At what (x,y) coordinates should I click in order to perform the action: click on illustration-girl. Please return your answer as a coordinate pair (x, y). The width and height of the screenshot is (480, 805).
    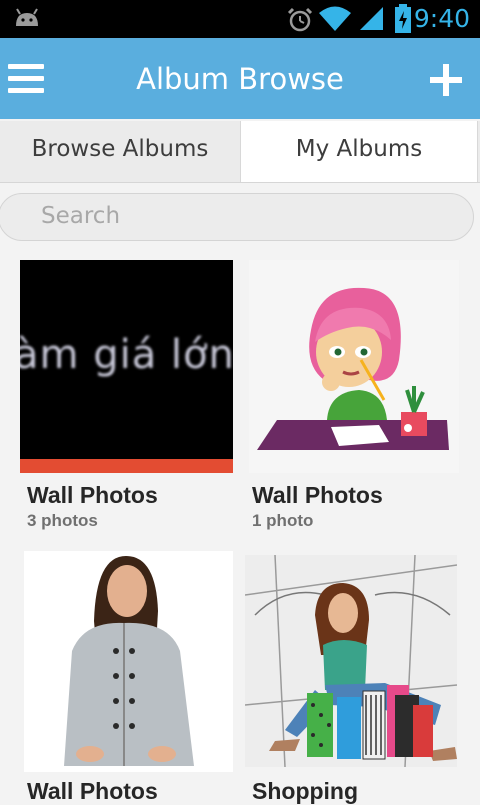
    Looking at the image, I should click on (353, 368).